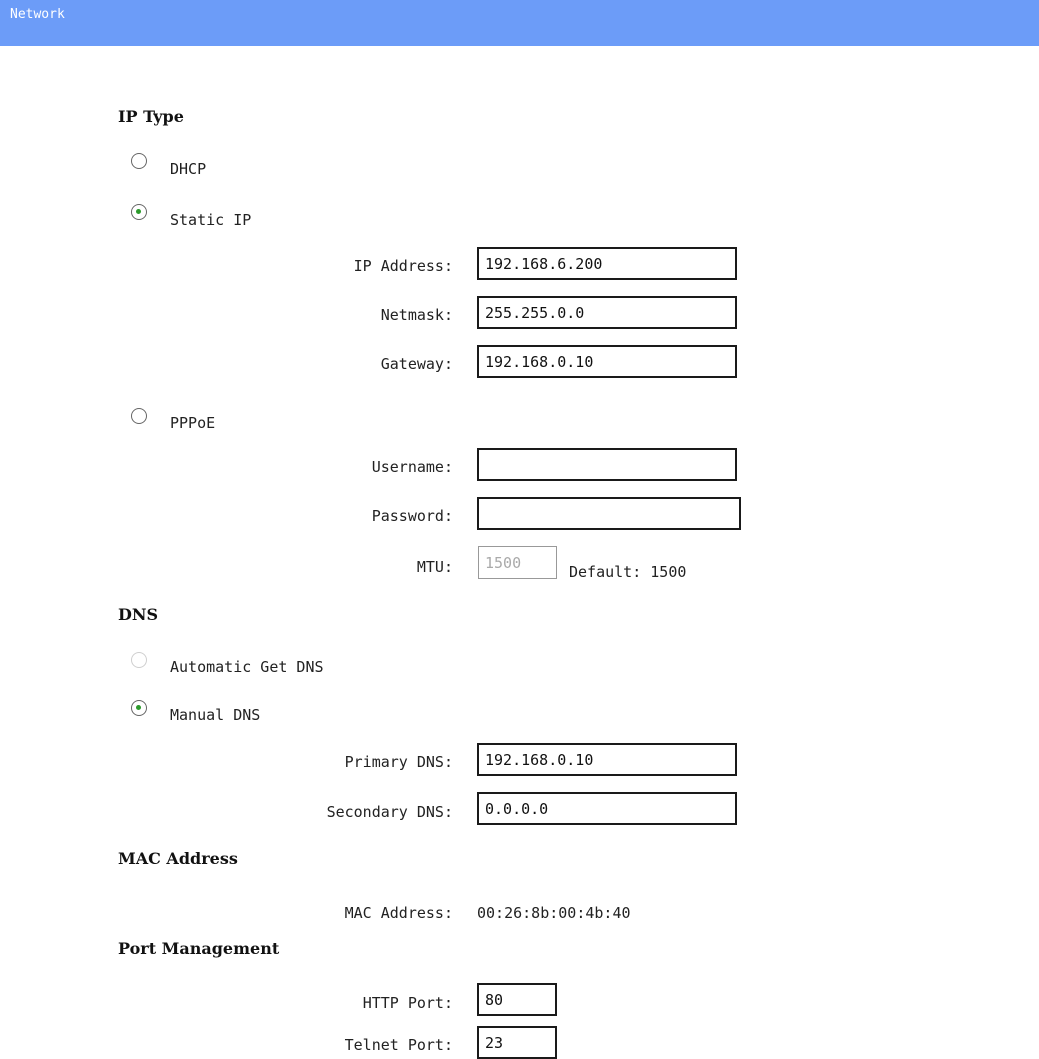 Image resolution: width=1039 pixels, height=1059 pixels. Describe the element at coordinates (139, 708) in the screenshot. I see `manual-dns-radio` at that location.